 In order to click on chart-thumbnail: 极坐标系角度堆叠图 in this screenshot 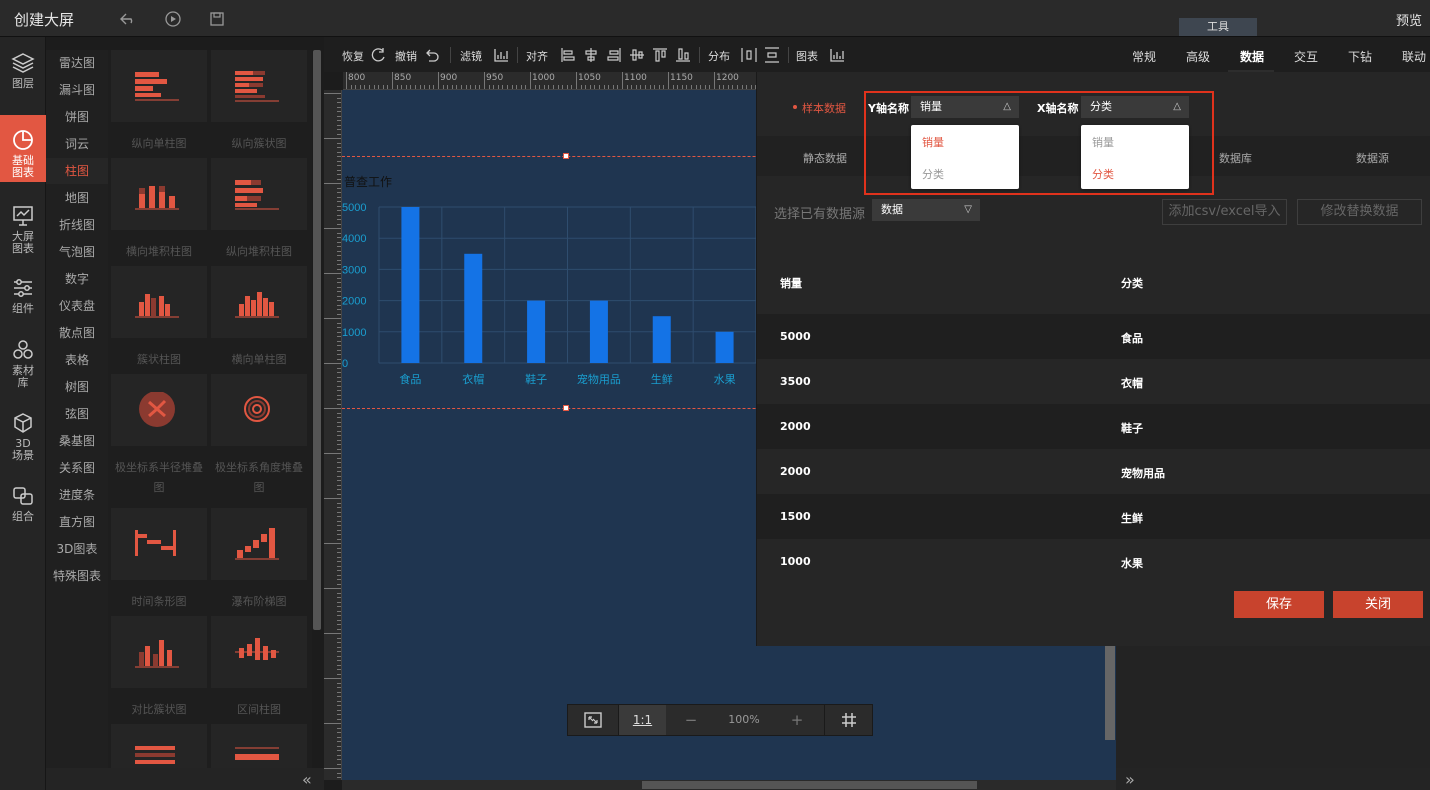, I will do `click(259, 434)`.